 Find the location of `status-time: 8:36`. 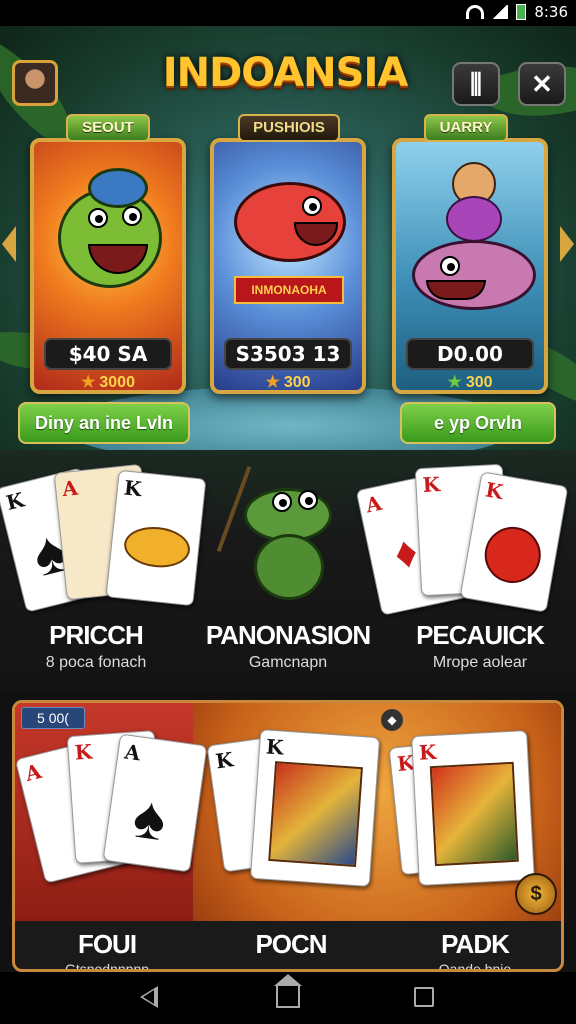

status-time: 8:36 is located at coordinates (551, 12).